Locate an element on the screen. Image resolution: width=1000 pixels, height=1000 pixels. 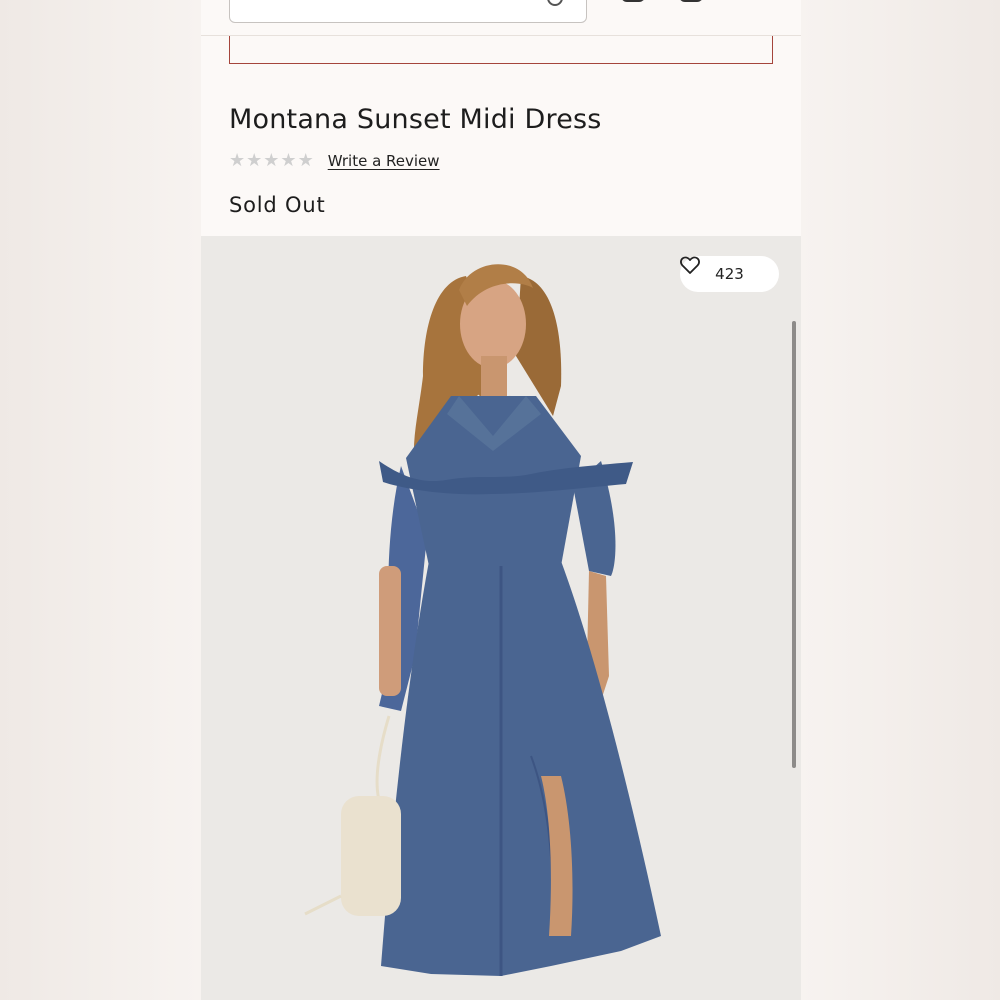
star-rating: ★ ★ ★ ★ ★ is located at coordinates (271, 161).